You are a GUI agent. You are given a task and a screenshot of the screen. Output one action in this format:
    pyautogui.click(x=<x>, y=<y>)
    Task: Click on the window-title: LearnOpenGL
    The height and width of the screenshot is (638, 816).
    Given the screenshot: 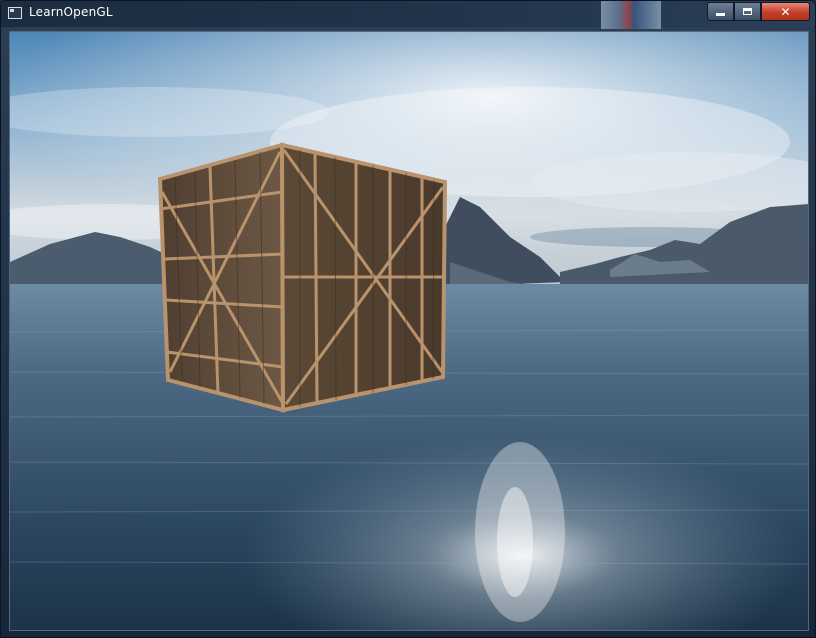 What is the action you would take?
    pyautogui.click(x=71, y=12)
    